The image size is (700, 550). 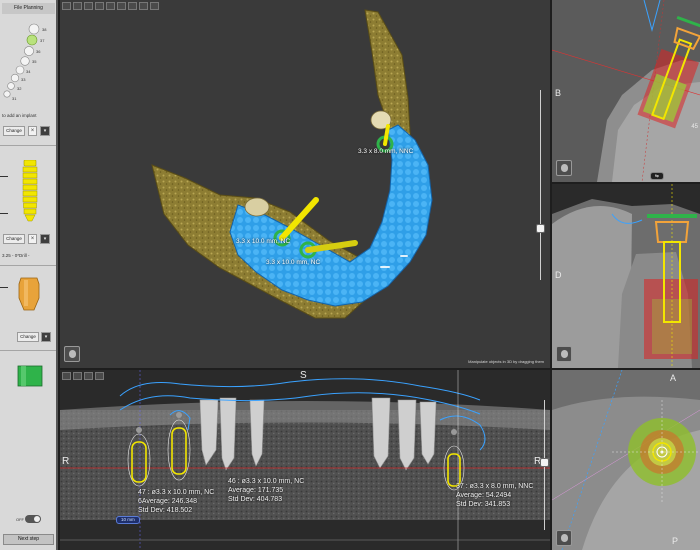 I want to click on implant-47-size: 47 : ø3.3 x 10.0 mm, NC, so click(x=176, y=492).